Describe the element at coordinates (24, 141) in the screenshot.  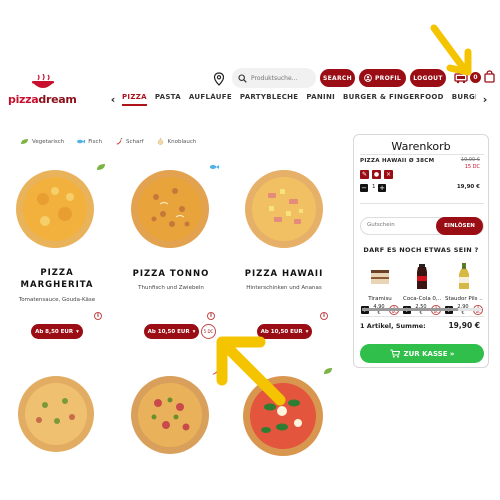
I see `leaf-icon` at that location.